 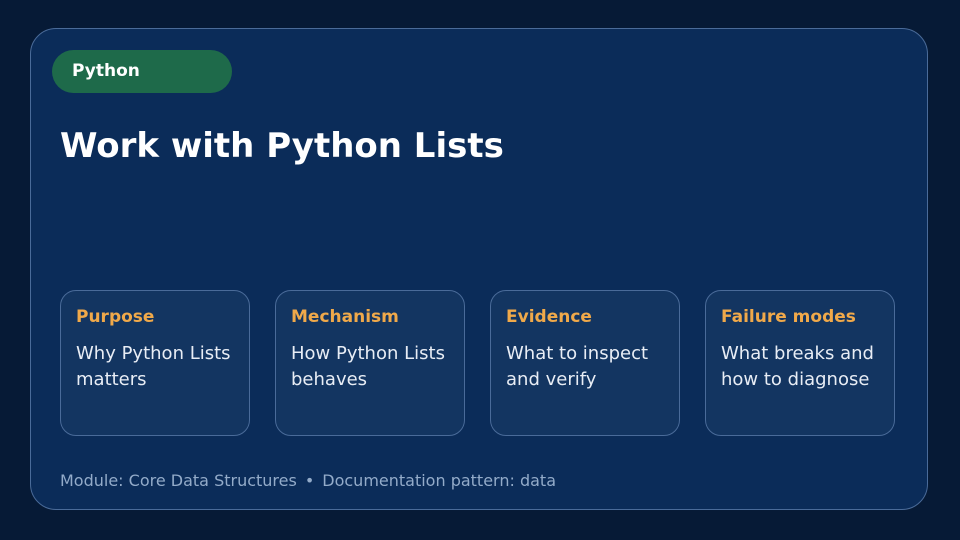 I want to click on footer-pattern: Documentation pattern: data, so click(x=439, y=480).